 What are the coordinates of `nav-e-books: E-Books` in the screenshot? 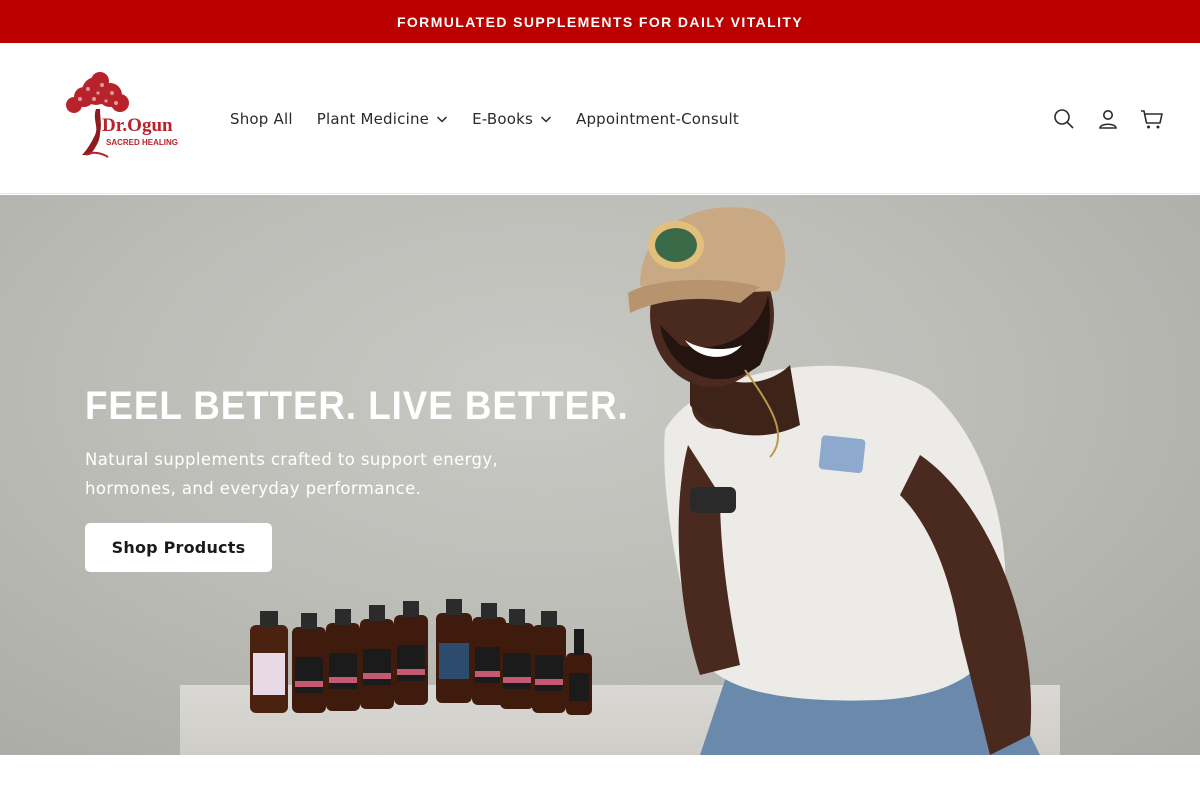 It's located at (512, 119).